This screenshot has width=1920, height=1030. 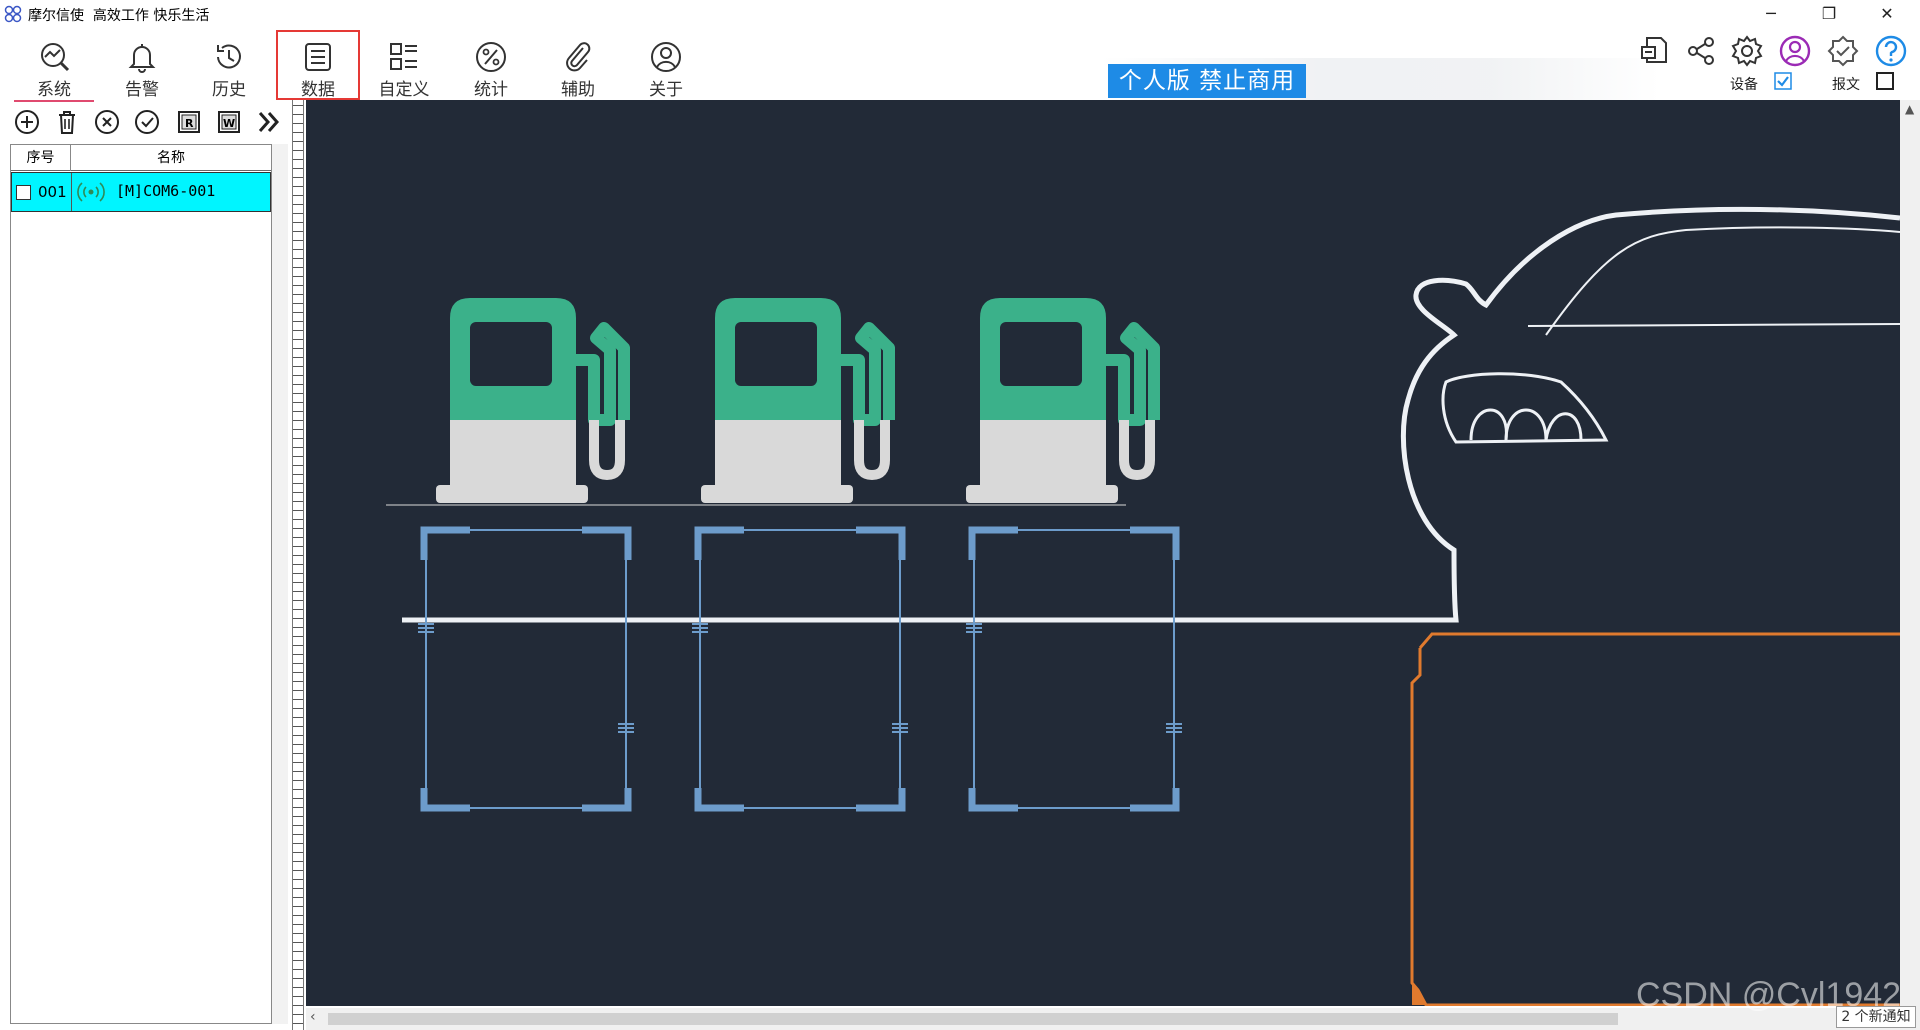 I want to click on tab-history: 历史, so click(x=229, y=68).